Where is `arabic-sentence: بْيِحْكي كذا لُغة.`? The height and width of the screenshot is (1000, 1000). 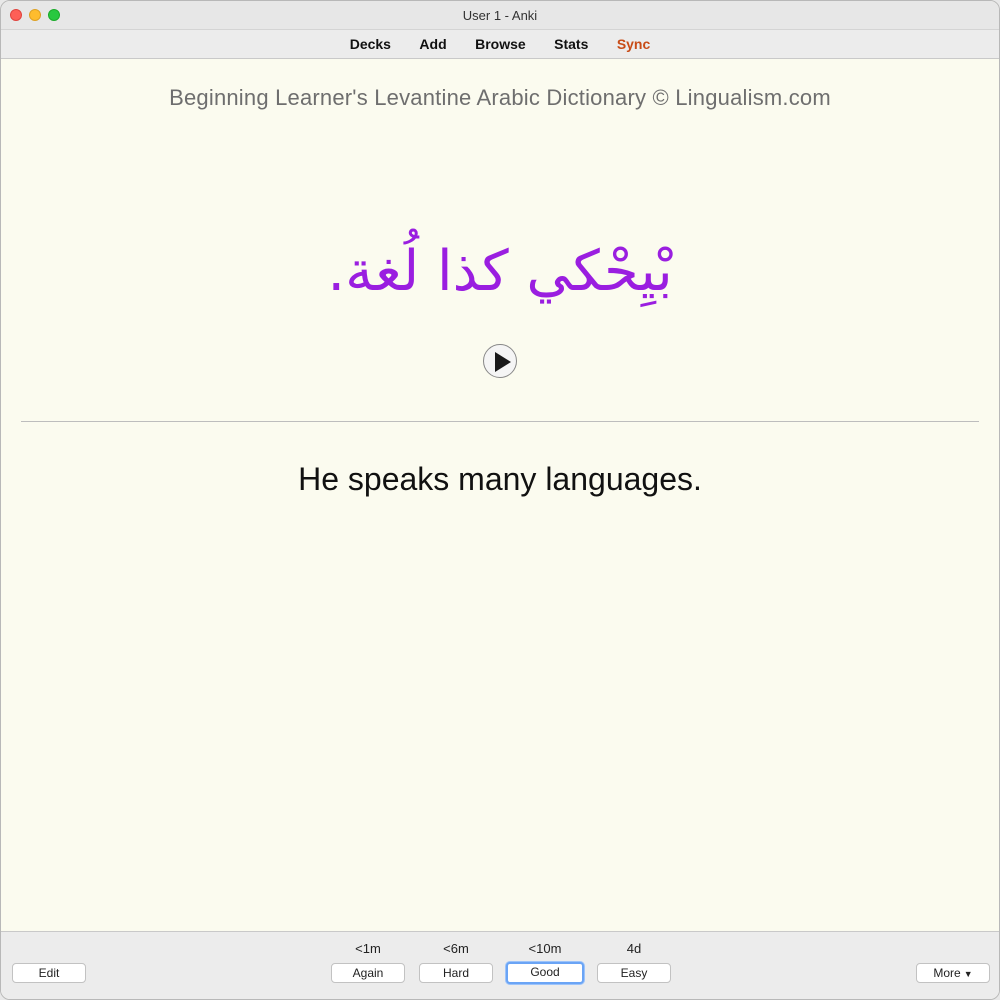 arabic-sentence: بْيِحْكي كذا لُغة. is located at coordinates (500, 271).